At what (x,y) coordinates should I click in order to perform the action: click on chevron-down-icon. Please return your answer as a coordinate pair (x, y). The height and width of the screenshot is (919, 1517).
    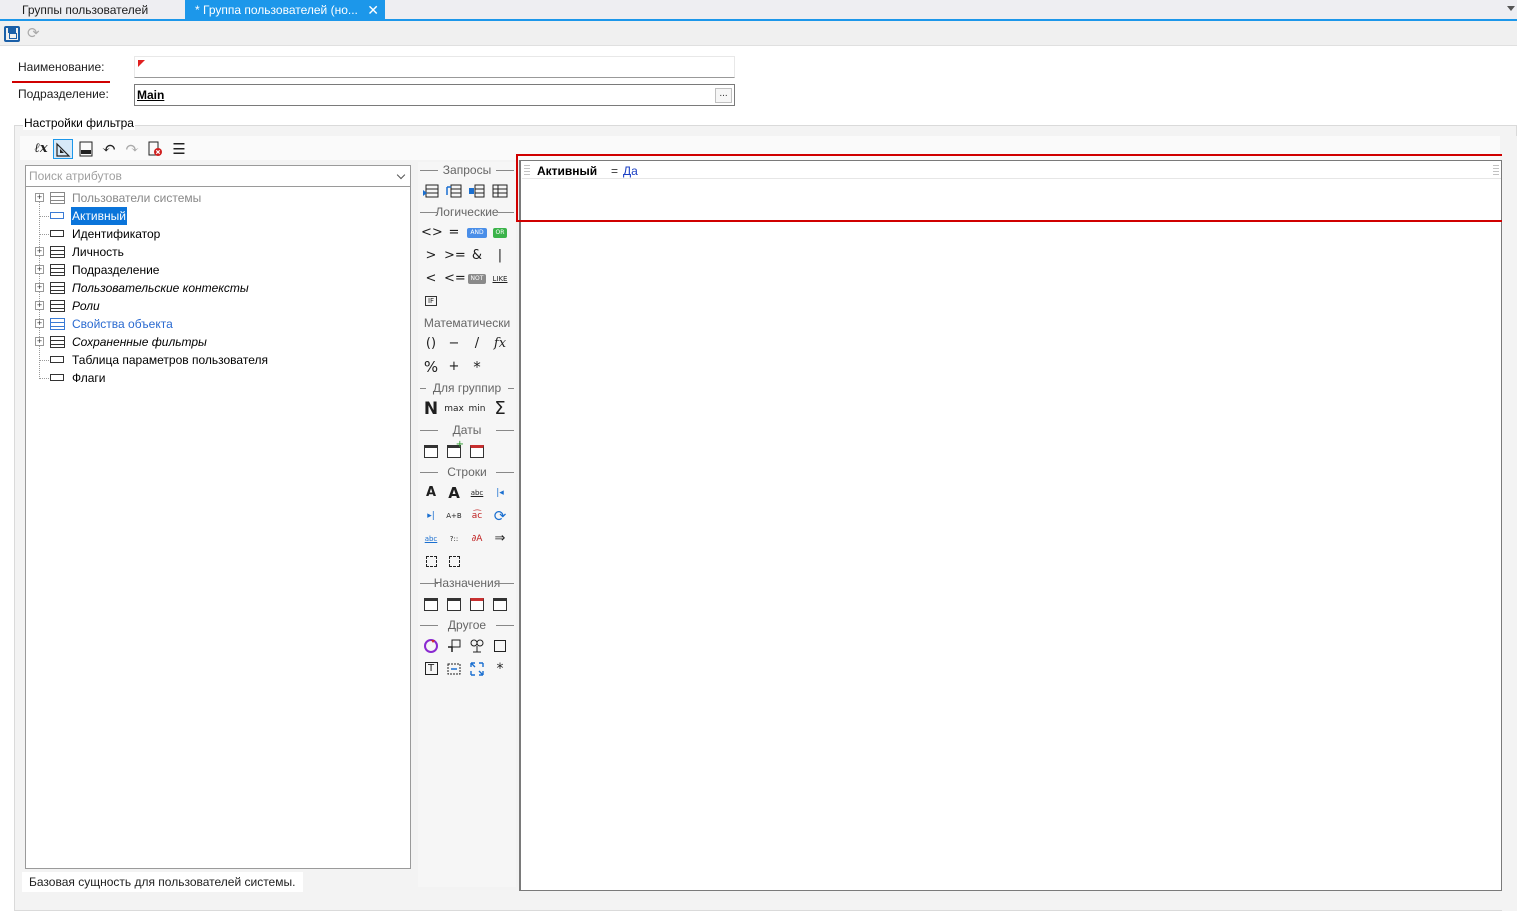
    Looking at the image, I should click on (401, 175).